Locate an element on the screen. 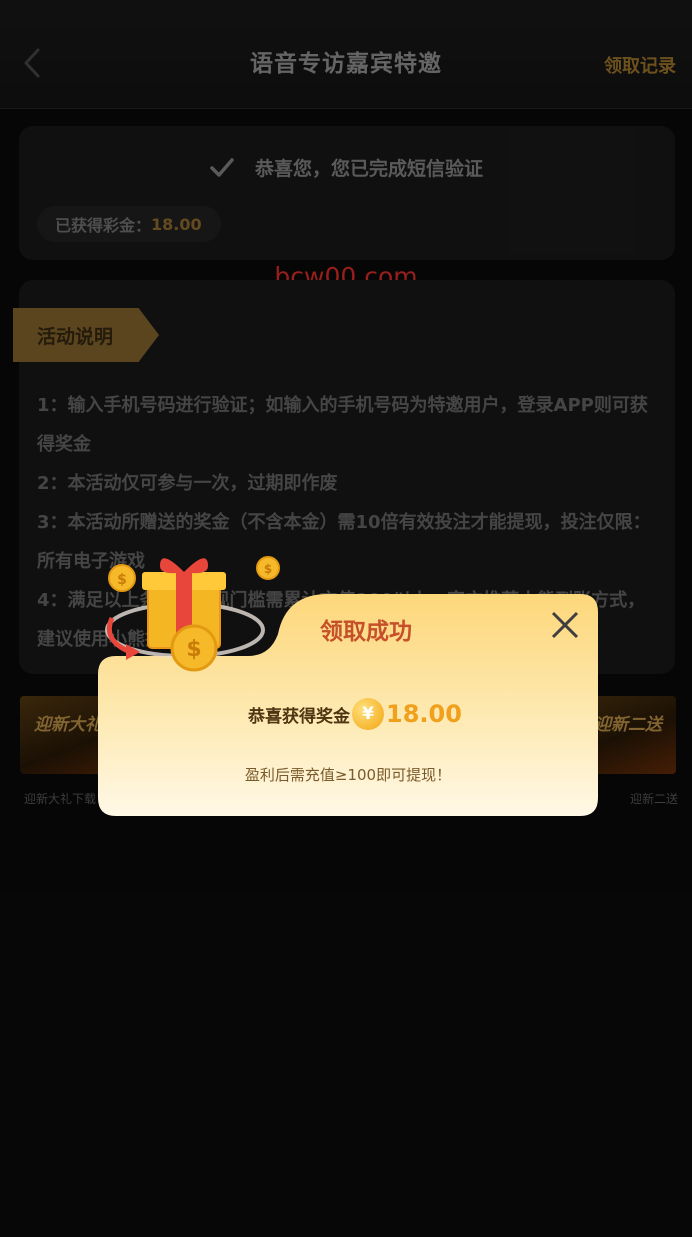 Image resolution: width=692 pixels, height=1237 pixels. close-button is located at coordinates (565, 625).